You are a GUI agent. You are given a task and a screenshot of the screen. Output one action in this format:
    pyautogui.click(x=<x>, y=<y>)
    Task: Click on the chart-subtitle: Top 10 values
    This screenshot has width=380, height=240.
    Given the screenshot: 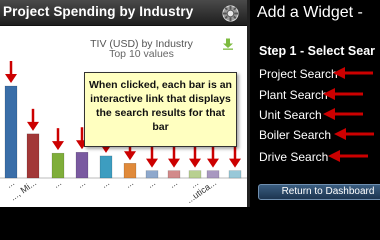 What is the action you would take?
    pyautogui.click(x=141, y=54)
    